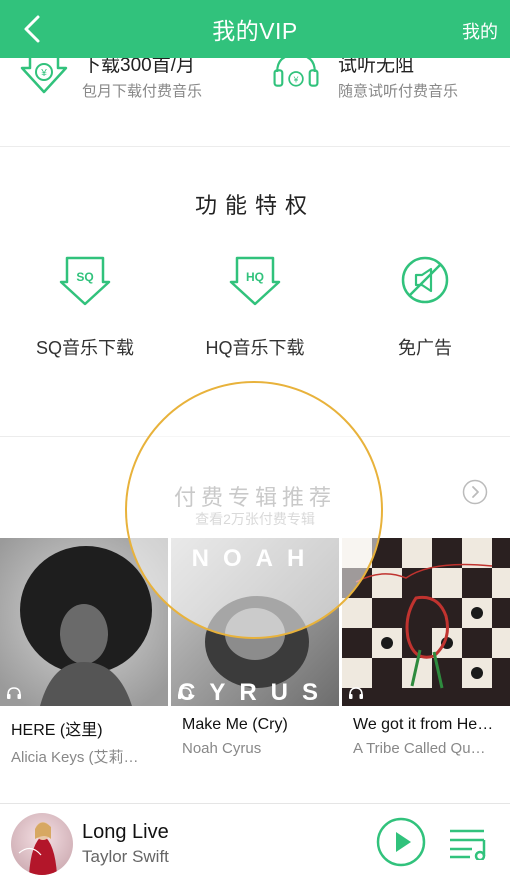  I want to click on back-arrow-icon, so click(34, 29).